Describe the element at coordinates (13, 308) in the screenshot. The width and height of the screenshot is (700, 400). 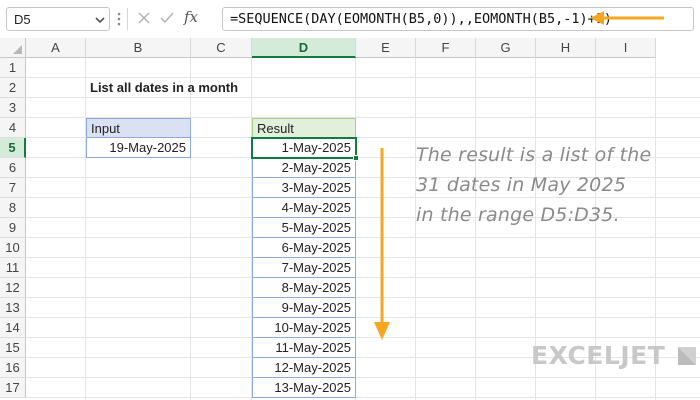
I see `row-header-13: 13` at that location.